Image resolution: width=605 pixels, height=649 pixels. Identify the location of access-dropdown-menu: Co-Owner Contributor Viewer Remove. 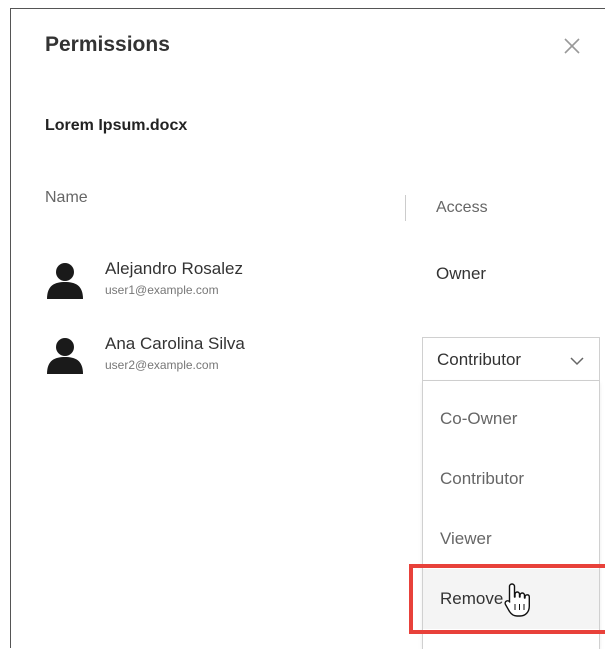
(511, 515).